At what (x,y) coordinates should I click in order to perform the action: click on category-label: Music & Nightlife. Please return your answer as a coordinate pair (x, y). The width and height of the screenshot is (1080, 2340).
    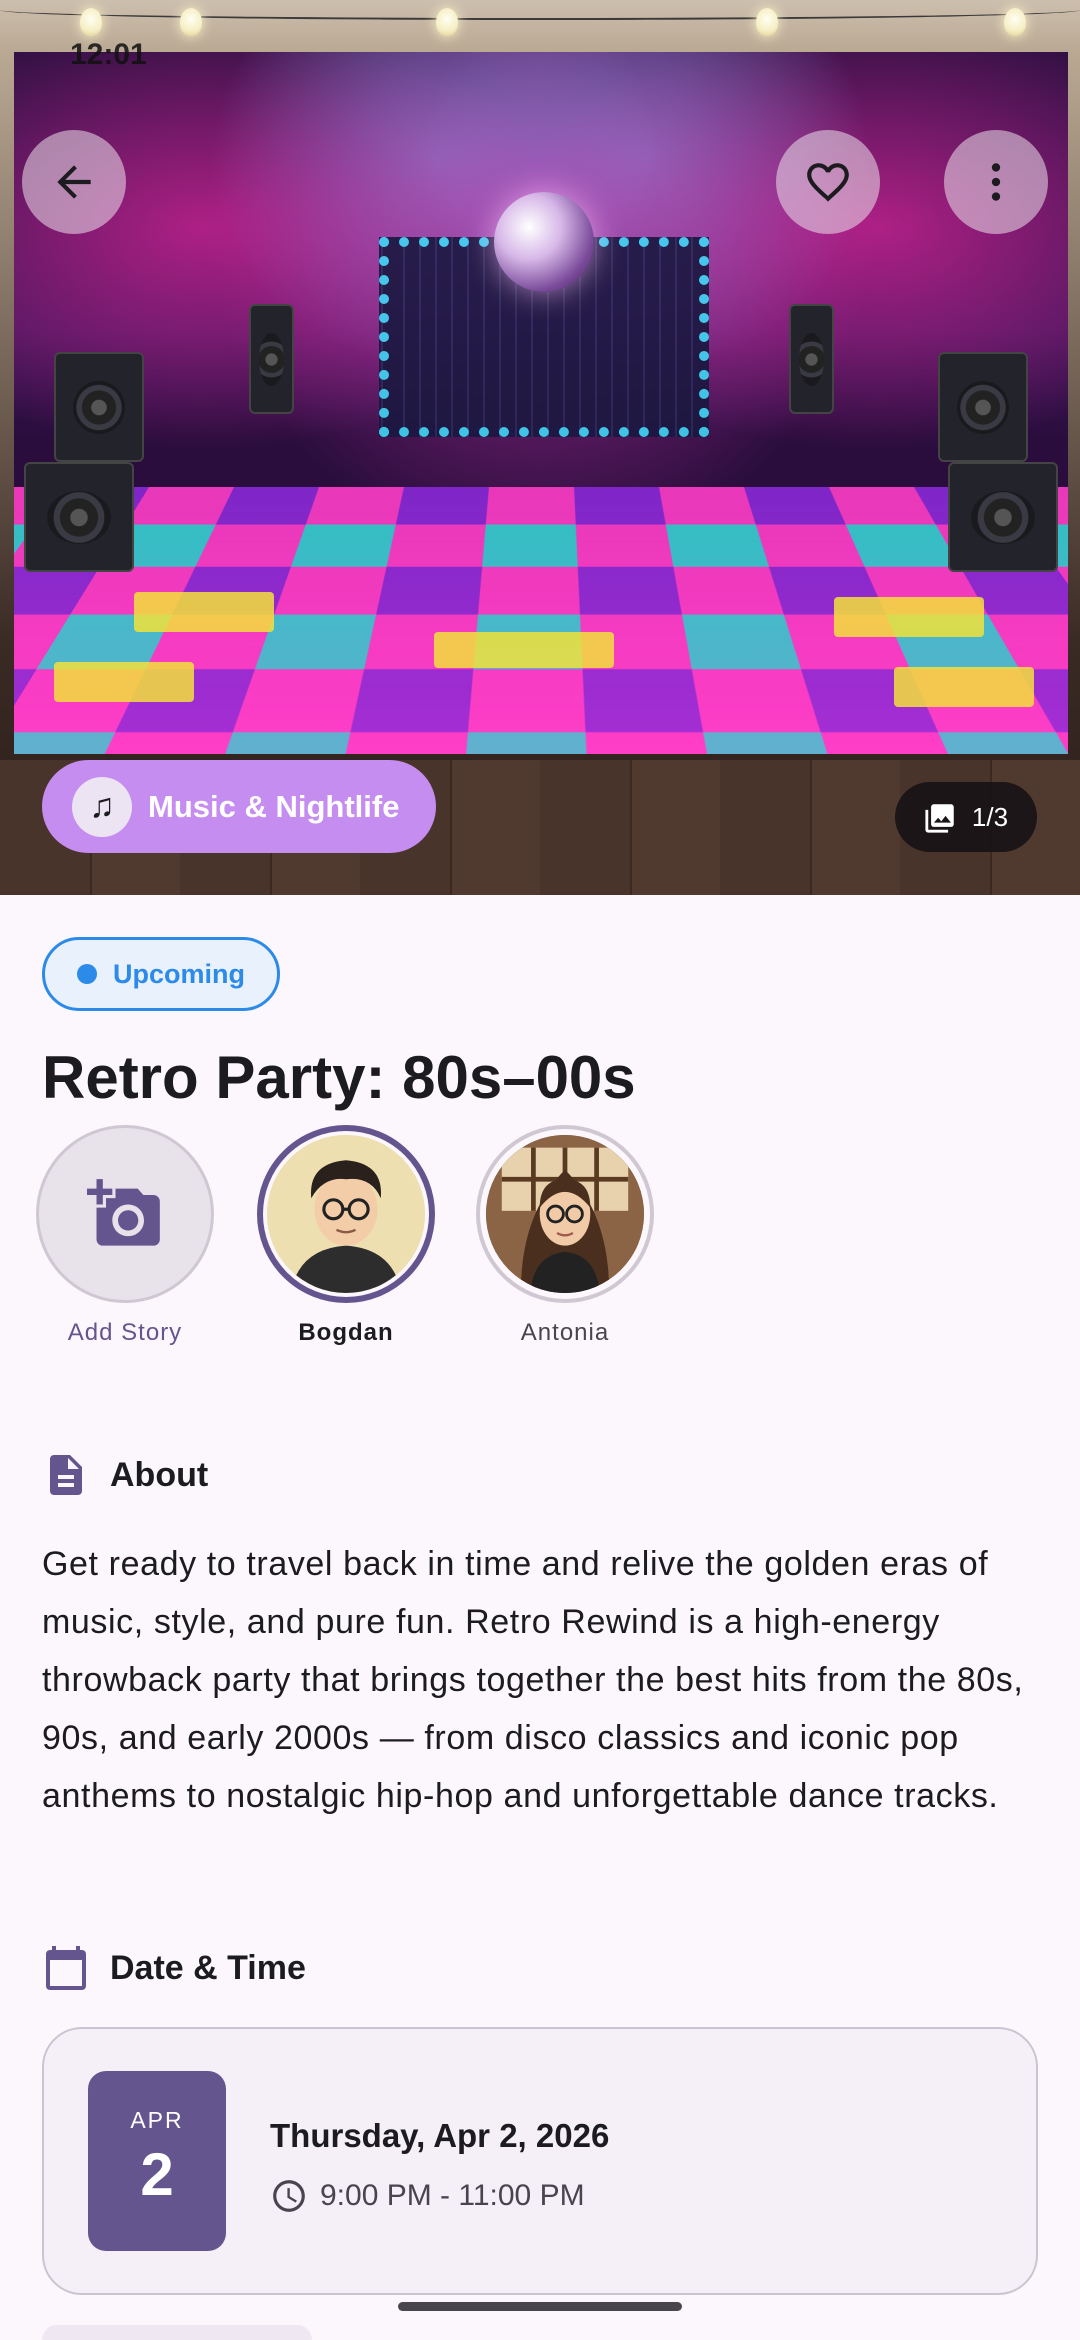
    Looking at the image, I should click on (274, 806).